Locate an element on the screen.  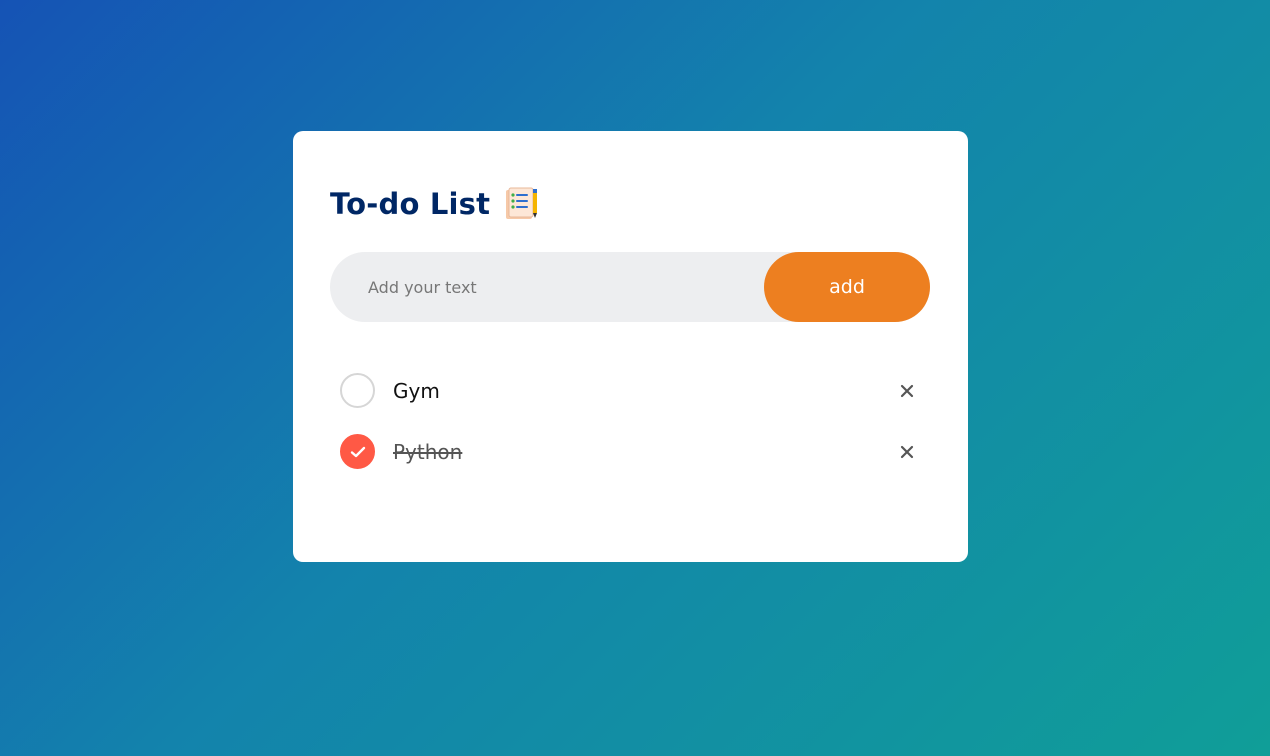
notepad-checklist-icon is located at coordinates (522, 204).